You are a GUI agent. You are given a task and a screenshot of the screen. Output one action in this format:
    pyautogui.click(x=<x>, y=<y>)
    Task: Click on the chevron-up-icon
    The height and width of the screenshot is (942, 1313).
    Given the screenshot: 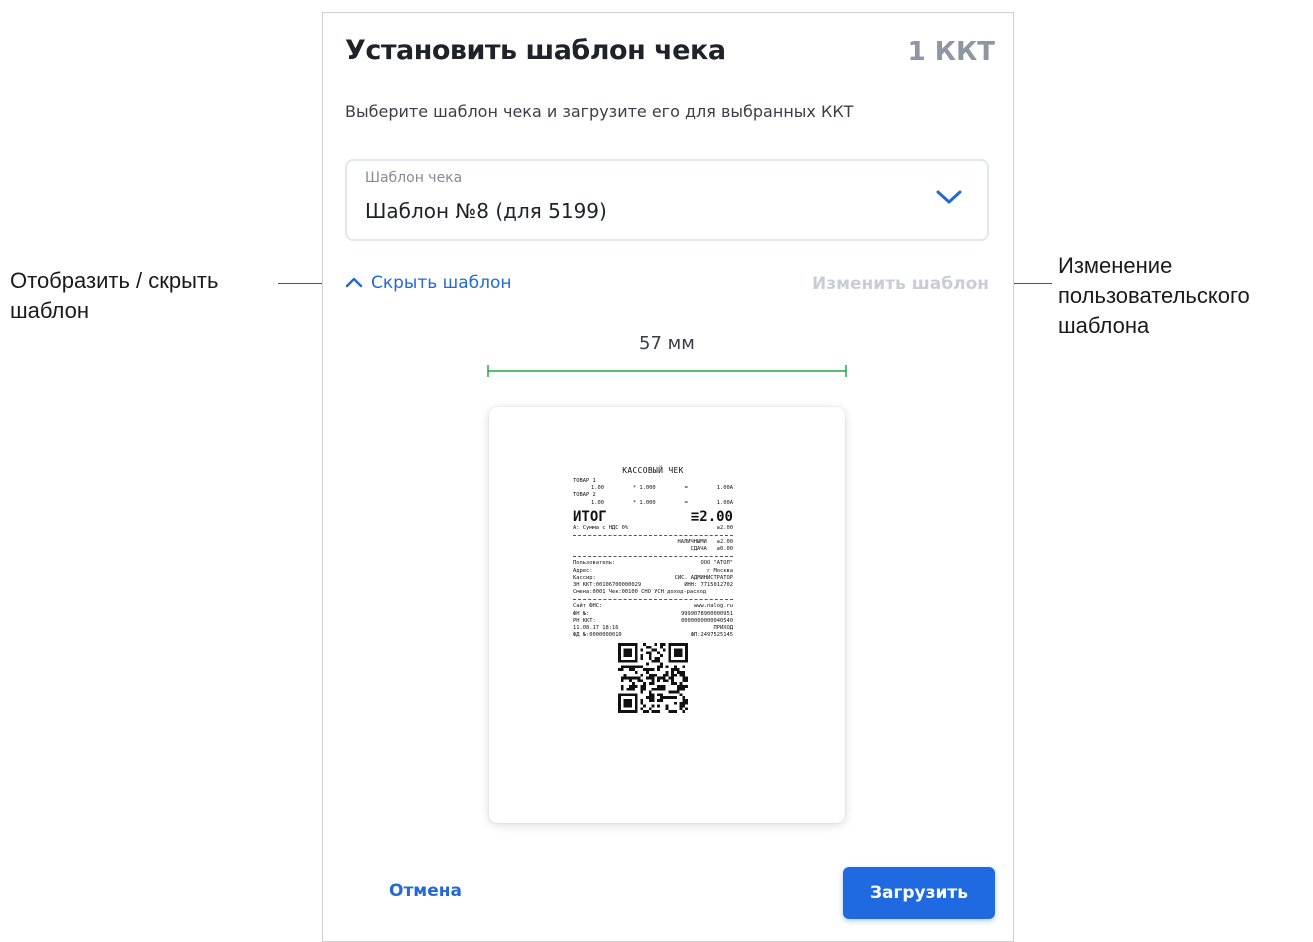 What is the action you would take?
    pyautogui.click(x=354, y=283)
    